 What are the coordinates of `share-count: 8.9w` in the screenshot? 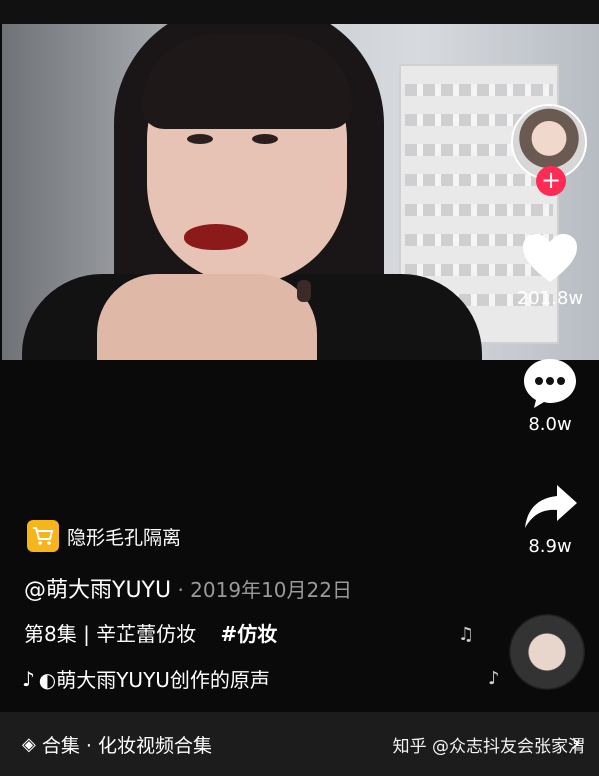 It's located at (550, 546).